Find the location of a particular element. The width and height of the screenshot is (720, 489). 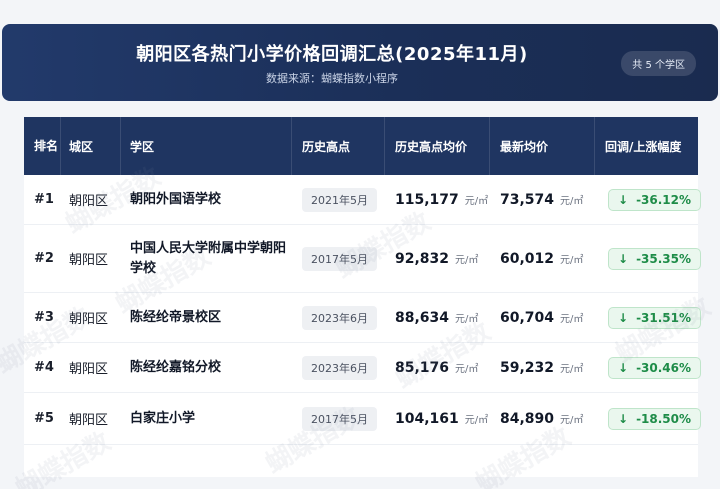

rank-cell: #3 is located at coordinates (44, 317).